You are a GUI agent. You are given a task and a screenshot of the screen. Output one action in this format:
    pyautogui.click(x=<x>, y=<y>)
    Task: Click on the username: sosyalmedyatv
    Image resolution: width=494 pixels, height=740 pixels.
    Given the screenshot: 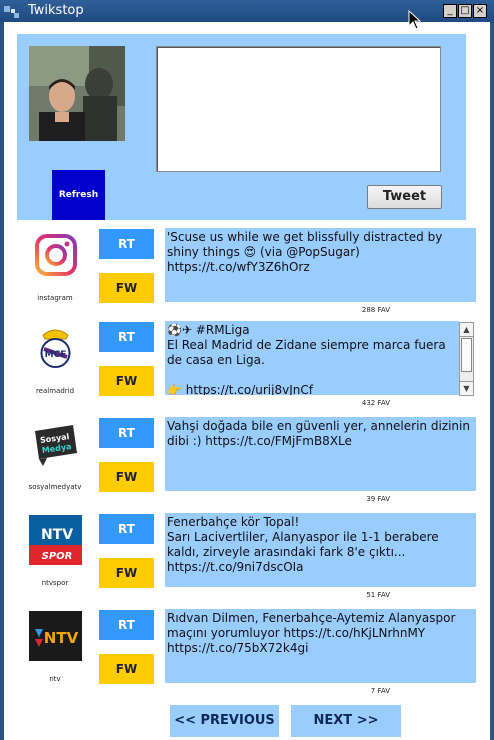 What is the action you would take?
    pyautogui.click(x=55, y=487)
    